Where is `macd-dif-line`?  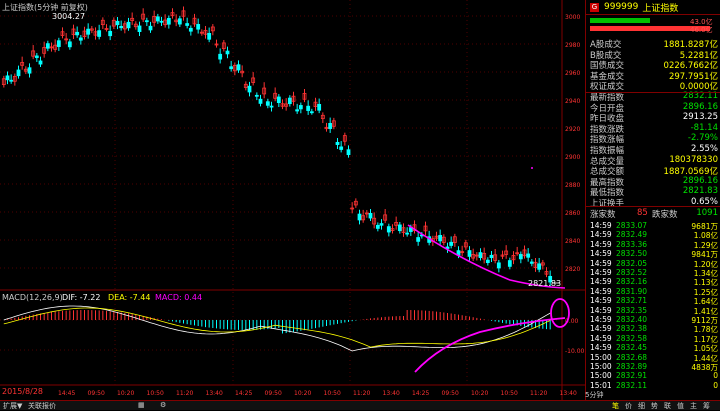 macd-dif-line is located at coordinates (277, 328).